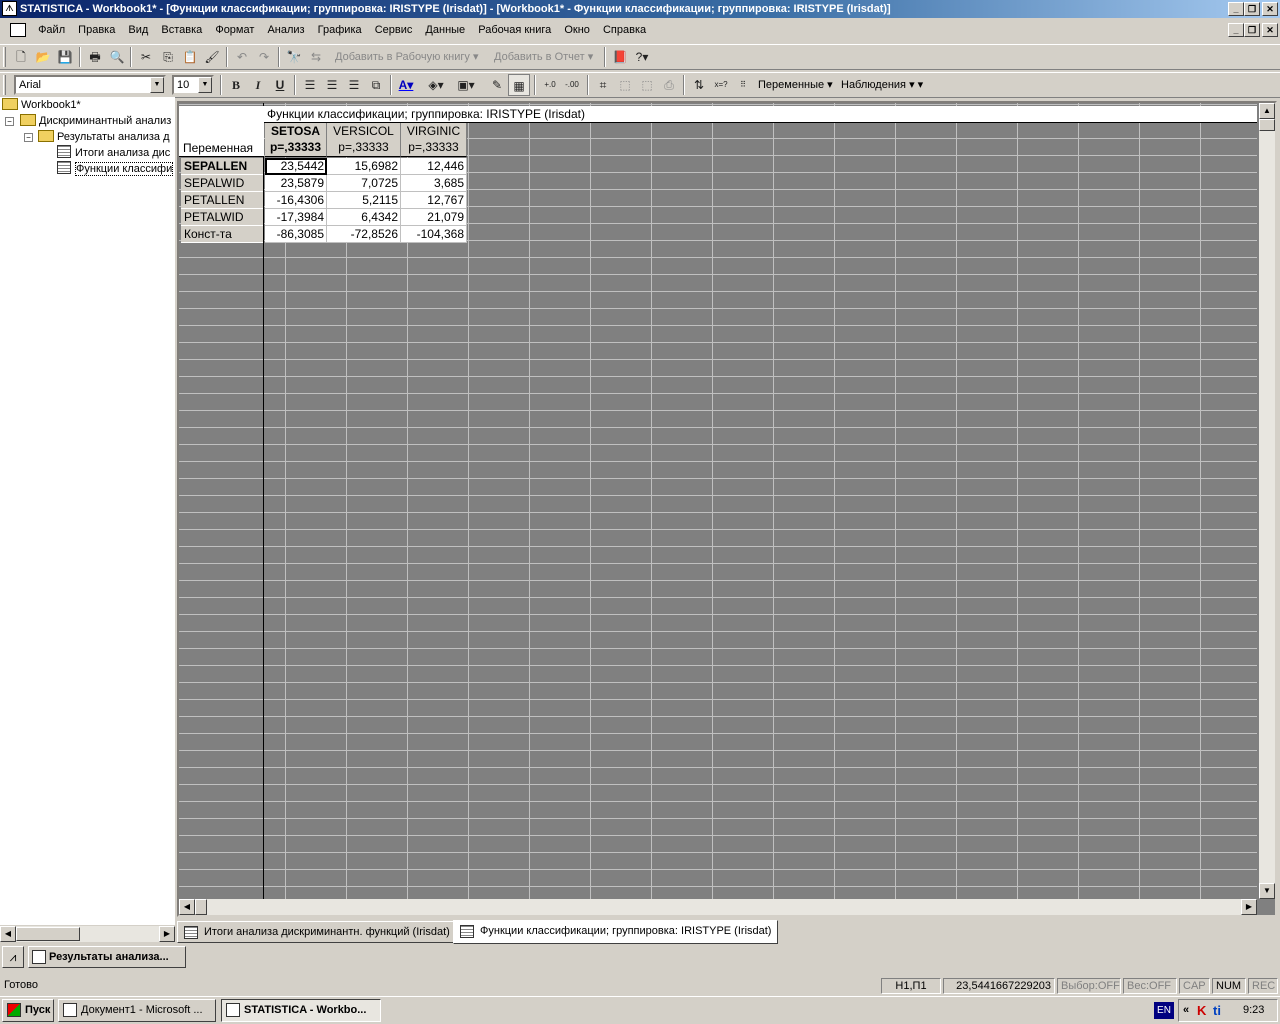 The image size is (1280, 1024). Describe the element at coordinates (1201, 1010) in the screenshot. I see `kaspersky-icon: K` at that location.